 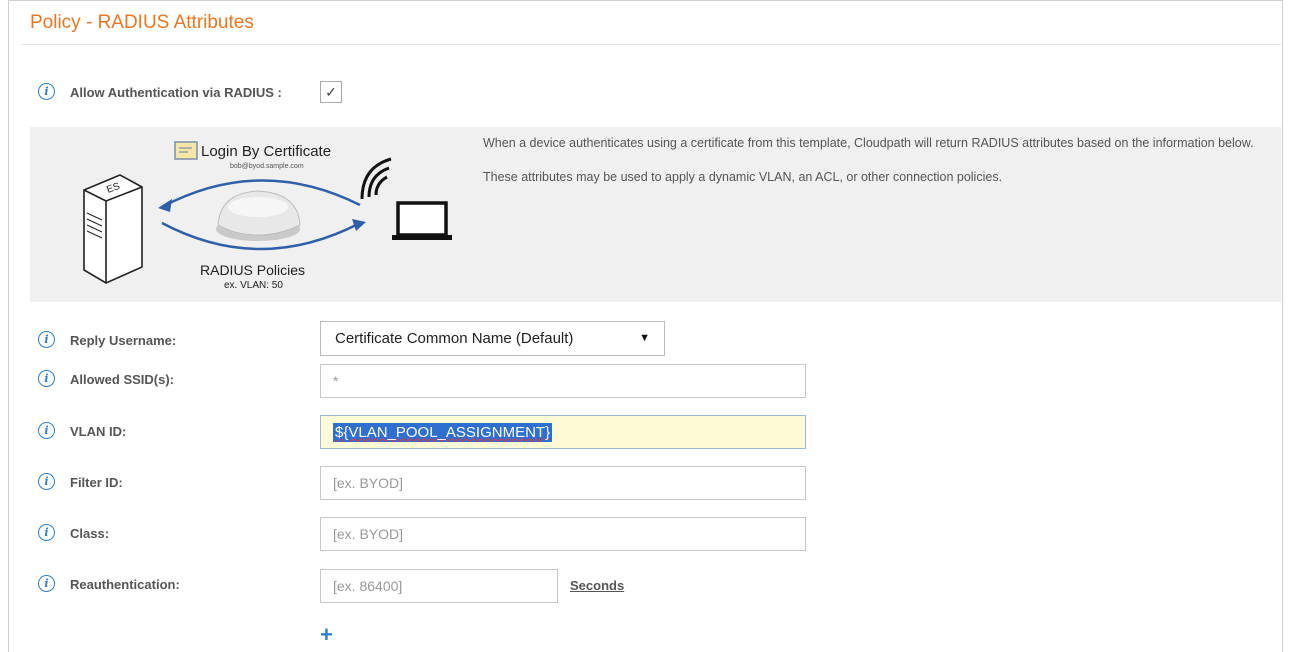 I want to click on filter-id-label: Filter ID:, so click(x=96, y=482).